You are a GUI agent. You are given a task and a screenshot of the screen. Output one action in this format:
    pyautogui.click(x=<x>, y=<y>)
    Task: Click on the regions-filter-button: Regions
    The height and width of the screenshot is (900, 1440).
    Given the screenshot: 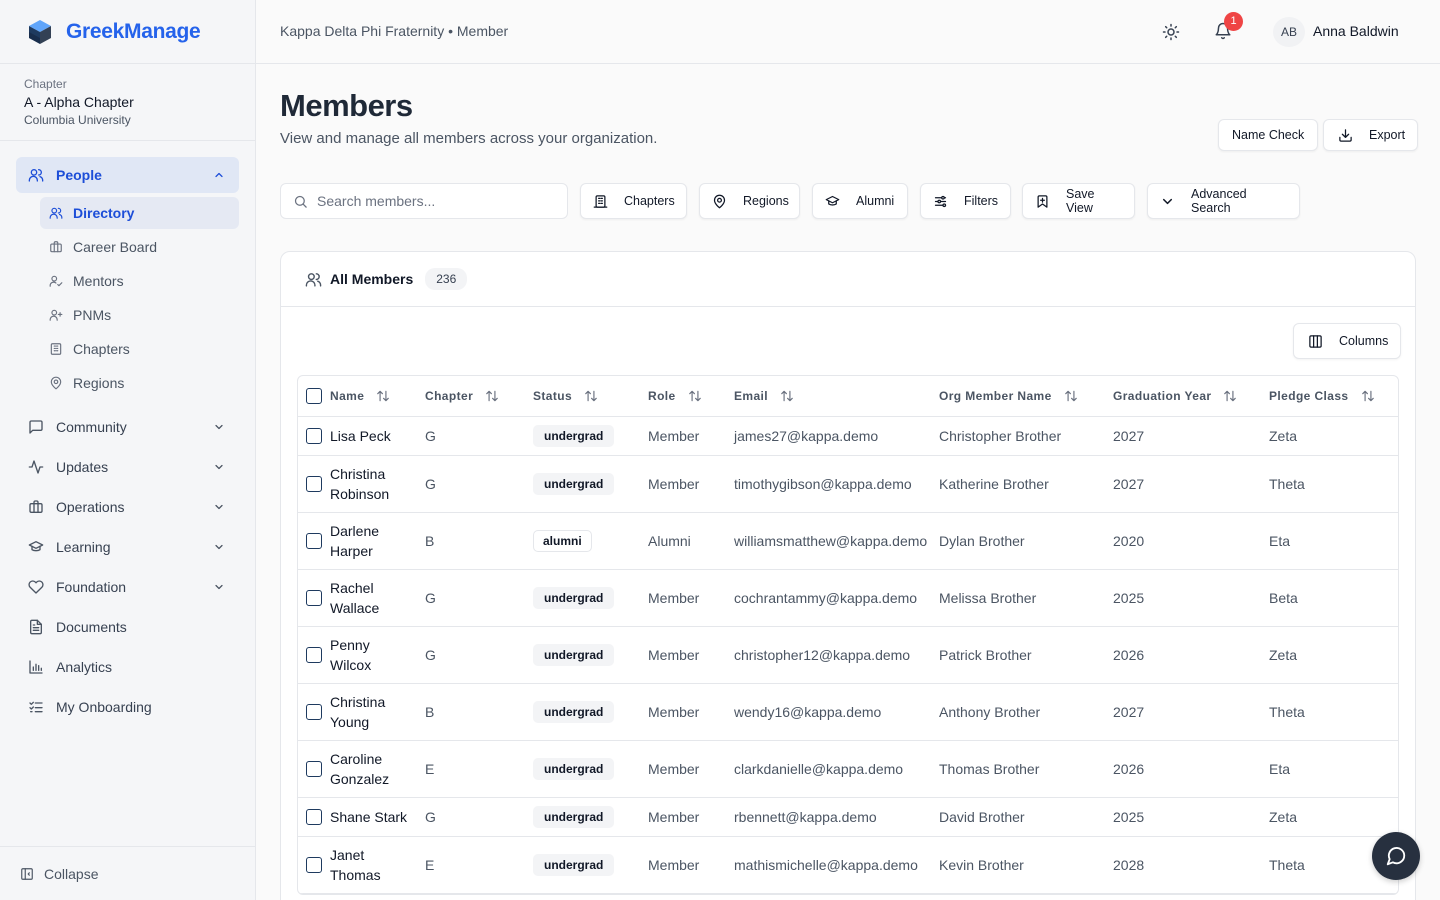 What is the action you would take?
    pyautogui.click(x=749, y=201)
    